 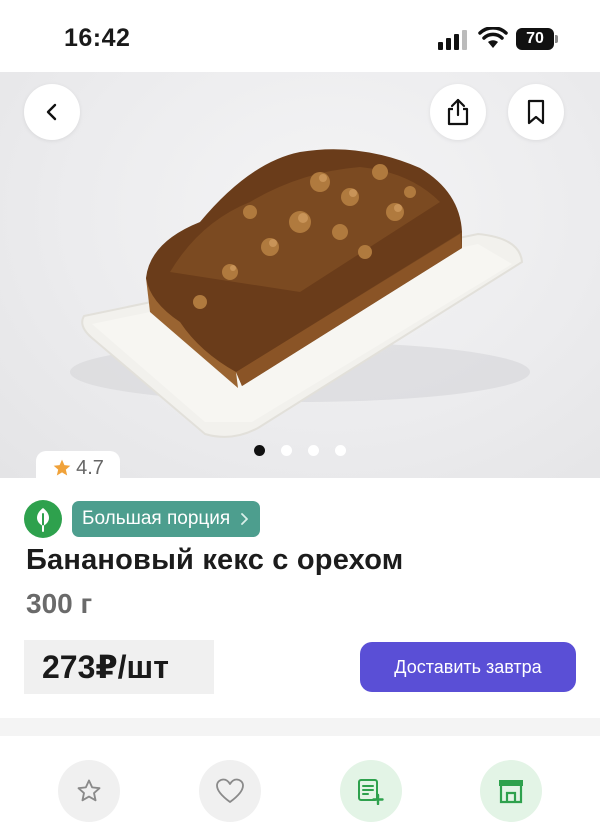 I want to click on action-row, so click(x=300, y=779).